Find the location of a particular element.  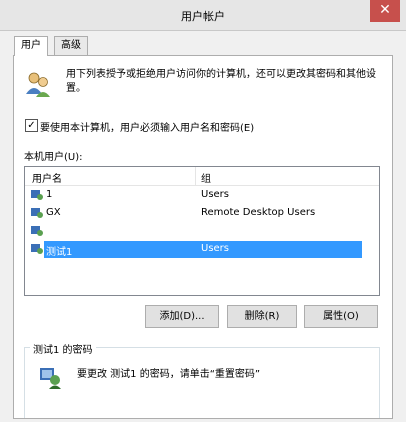

properties-button: 属性(O) is located at coordinates (341, 316).